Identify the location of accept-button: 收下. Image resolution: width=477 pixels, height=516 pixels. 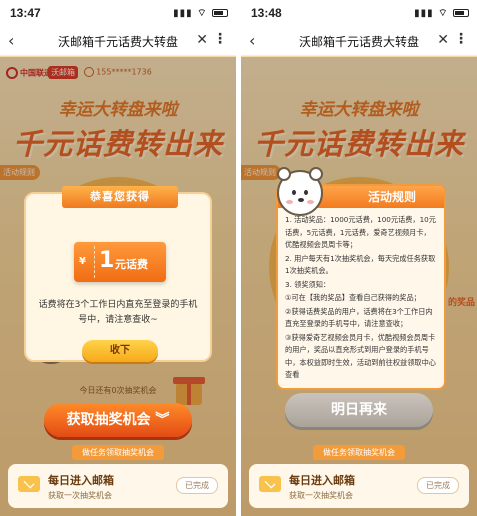
(120, 351).